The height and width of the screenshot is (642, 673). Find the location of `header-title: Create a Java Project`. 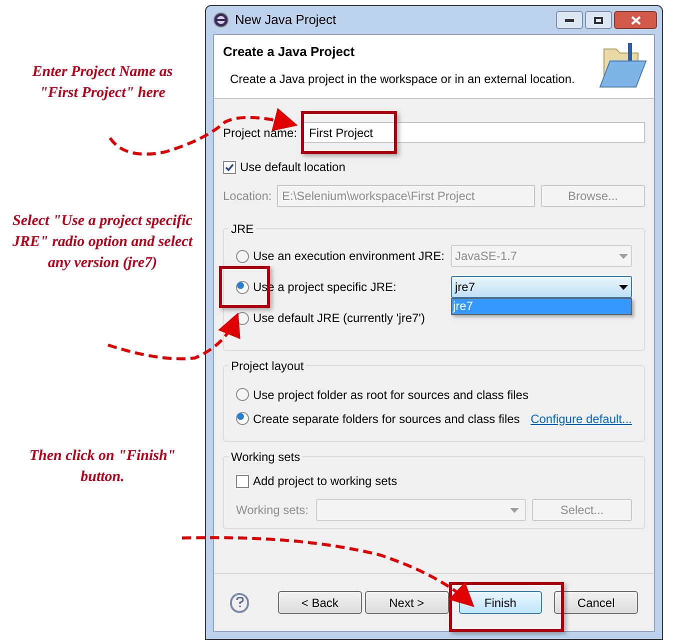

header-title: Create a Java Project is located at coordinates (289, 52).